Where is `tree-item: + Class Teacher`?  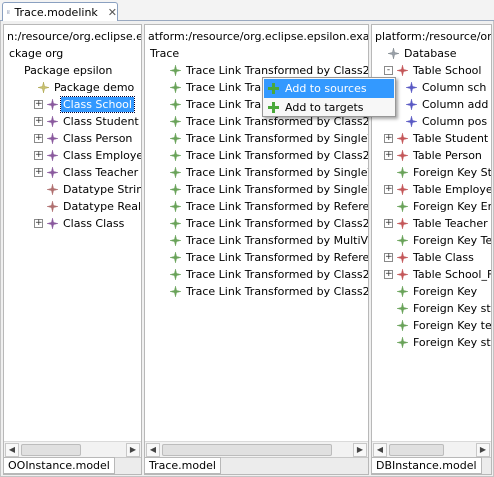 tree-item: + Class Teacher is located at coordinates (72, 172).